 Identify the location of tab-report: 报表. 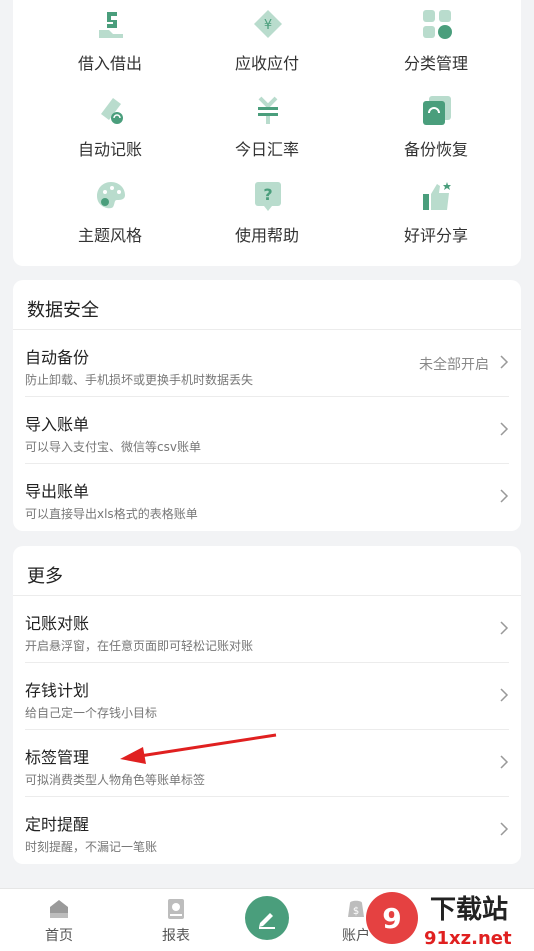
(176, 921).